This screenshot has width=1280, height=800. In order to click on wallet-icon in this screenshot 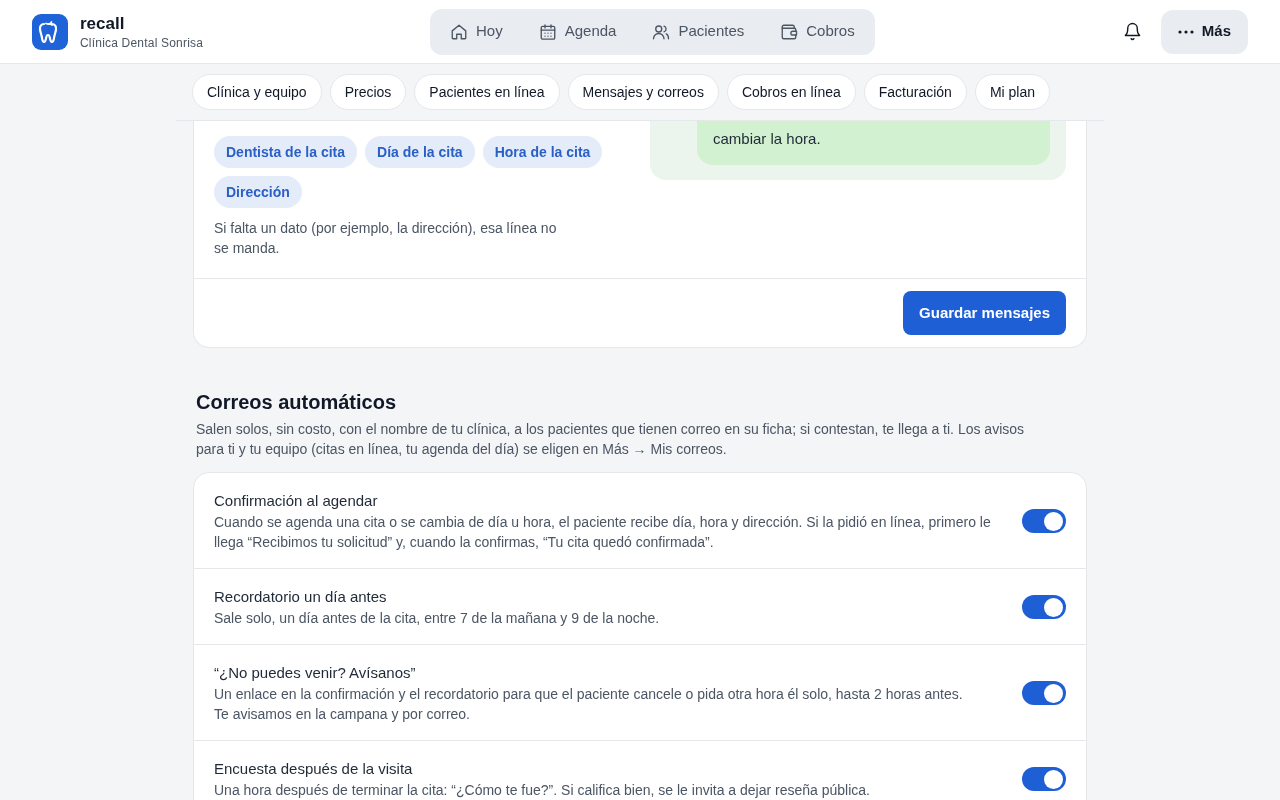, I will do `click(789, 31)`.